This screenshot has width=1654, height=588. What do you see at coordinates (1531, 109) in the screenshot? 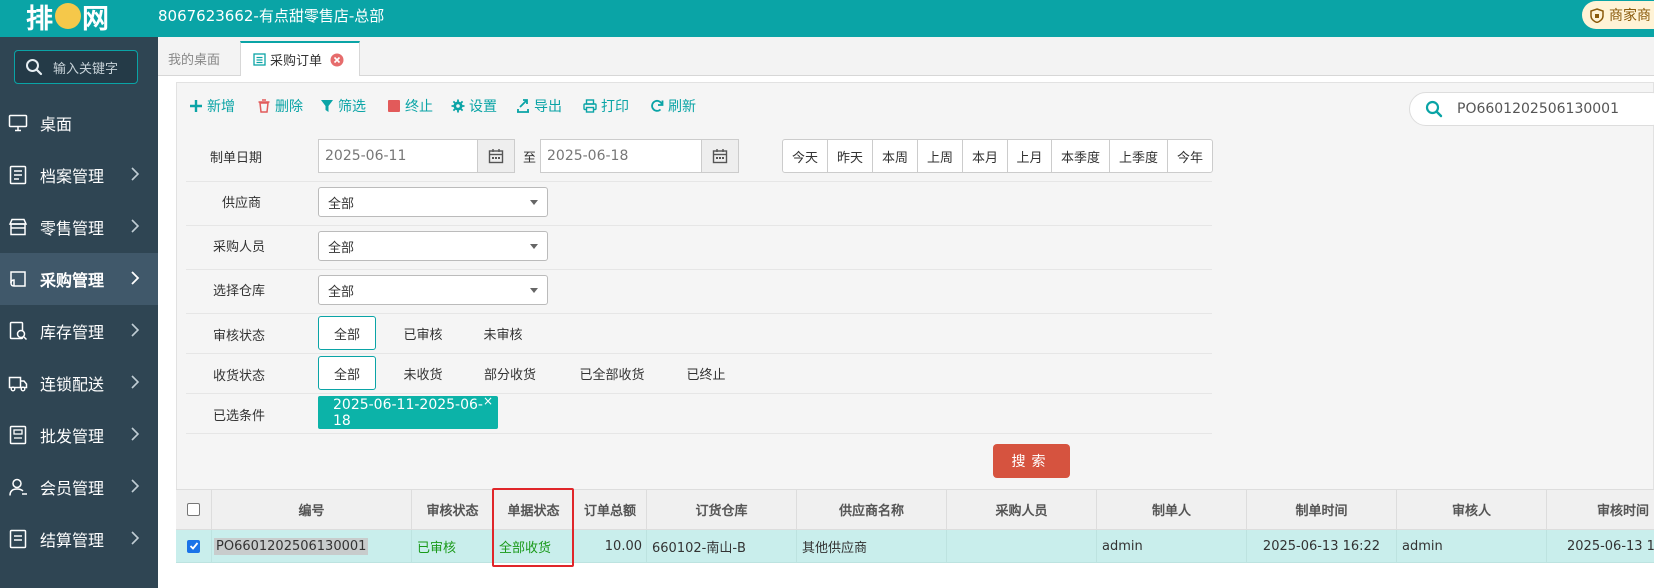
I see `order-search-input: PO6601202506130001` at bounding box center [1531, 109].